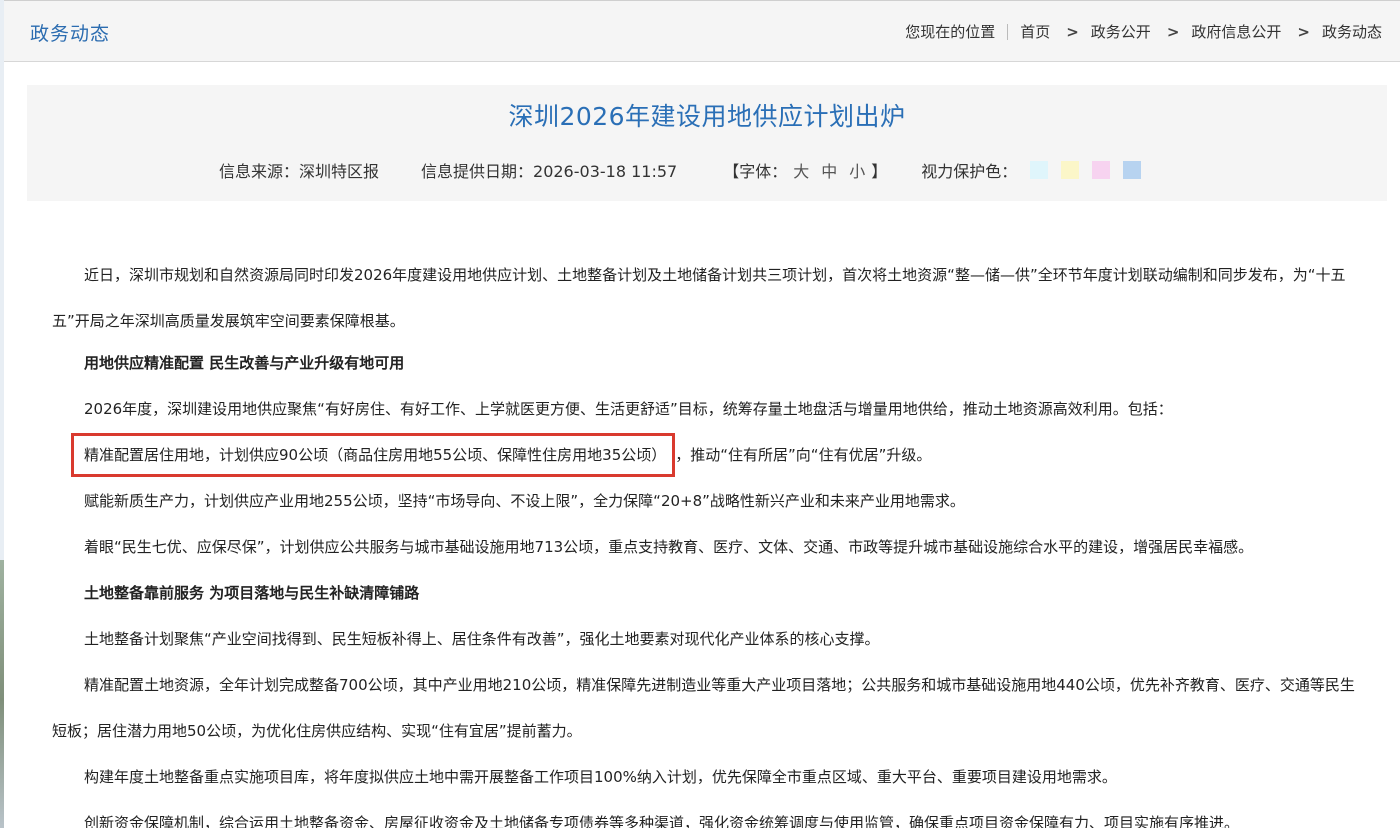  What do you see at coordinates (1121, 31) in the screenshot?
I see `breadcrumb-gov-public-link: 政务公开` at bounding box center [1121, 31].